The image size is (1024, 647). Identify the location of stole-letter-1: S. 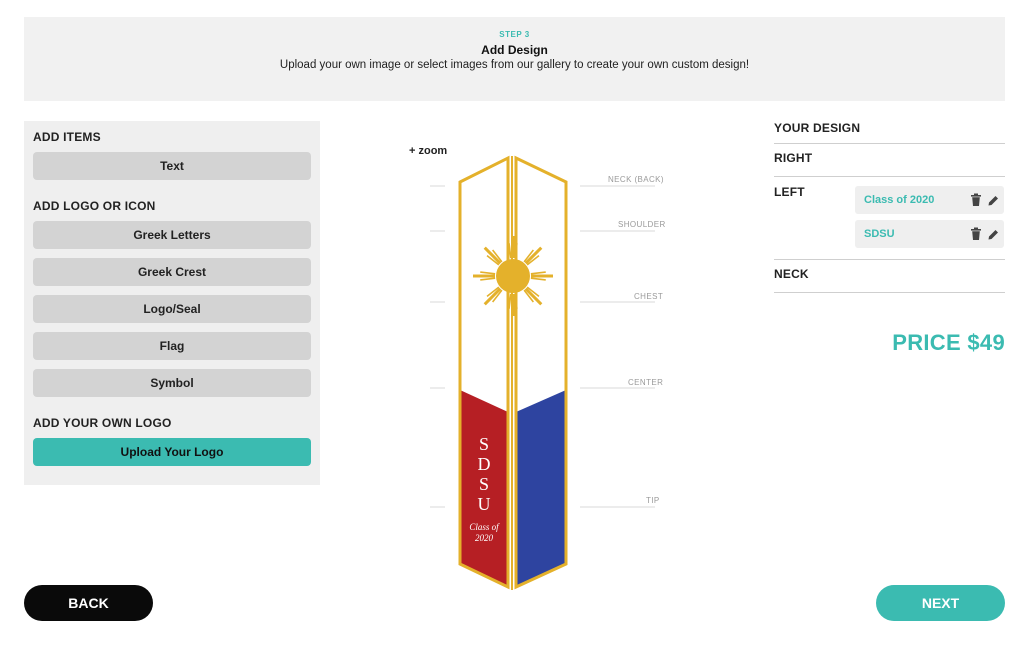
(484, 444).